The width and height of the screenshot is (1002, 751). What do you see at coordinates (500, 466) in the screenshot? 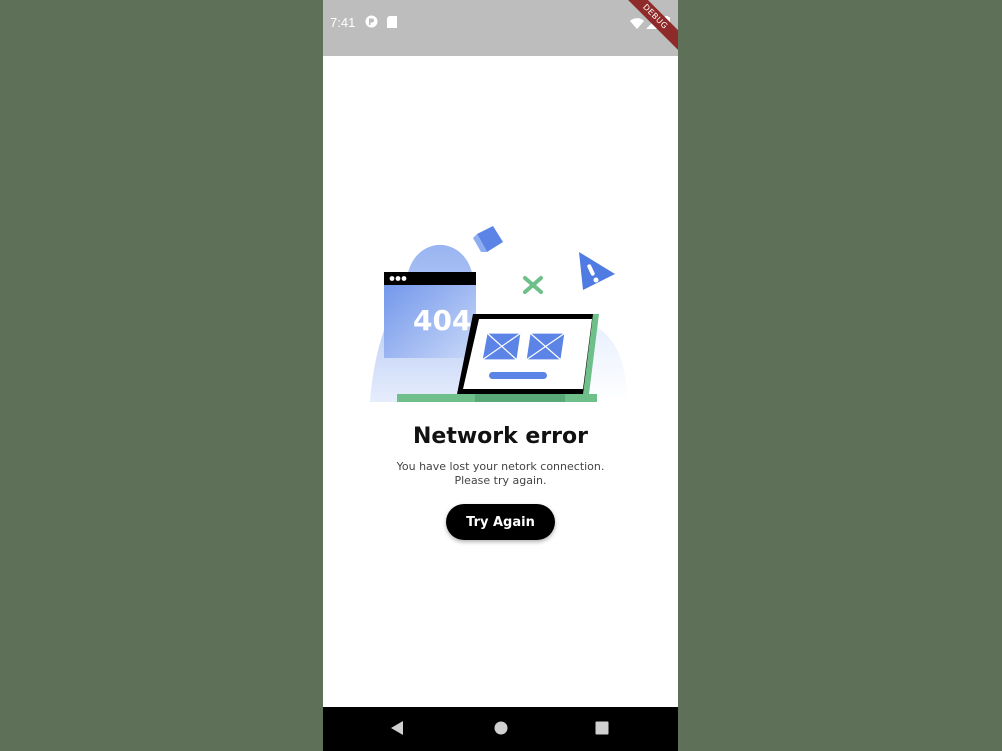
I see `error-message-line-1: You have lost your netork connection.` at bounding box center [500, 466].